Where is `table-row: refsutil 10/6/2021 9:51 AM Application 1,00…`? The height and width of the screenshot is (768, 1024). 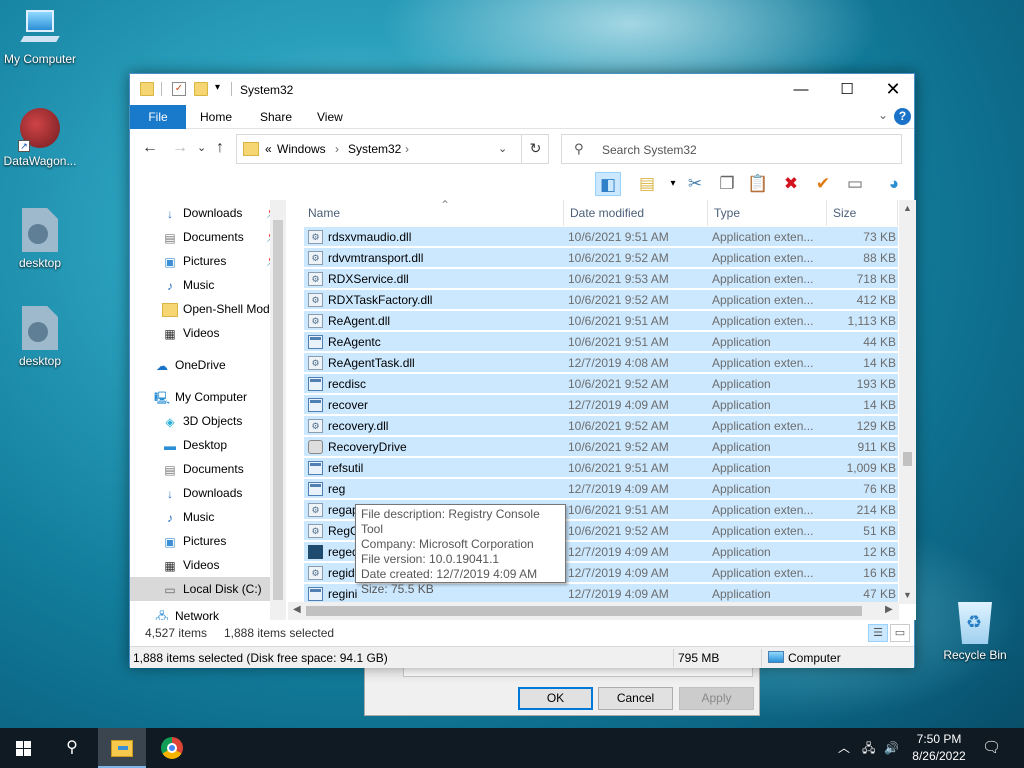
table-row: refsutil 10/6/2021 9:51 AM Application 1,00… is located at coordinates (601, 468).